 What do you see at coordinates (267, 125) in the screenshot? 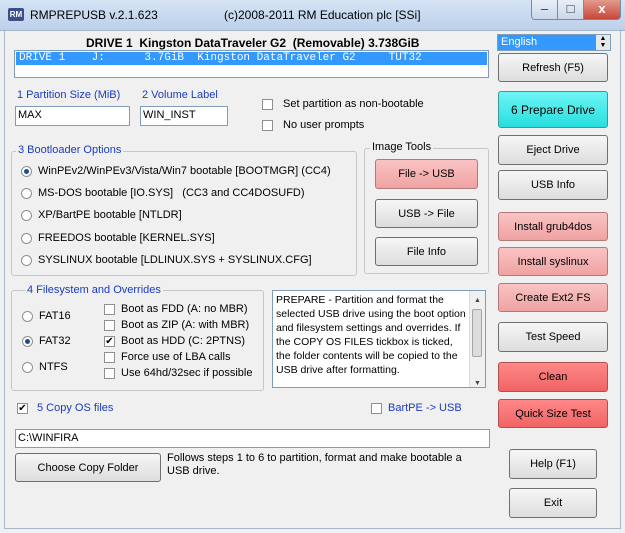
I see `no-prompts-checkbox` at bounding box center [267, 125].